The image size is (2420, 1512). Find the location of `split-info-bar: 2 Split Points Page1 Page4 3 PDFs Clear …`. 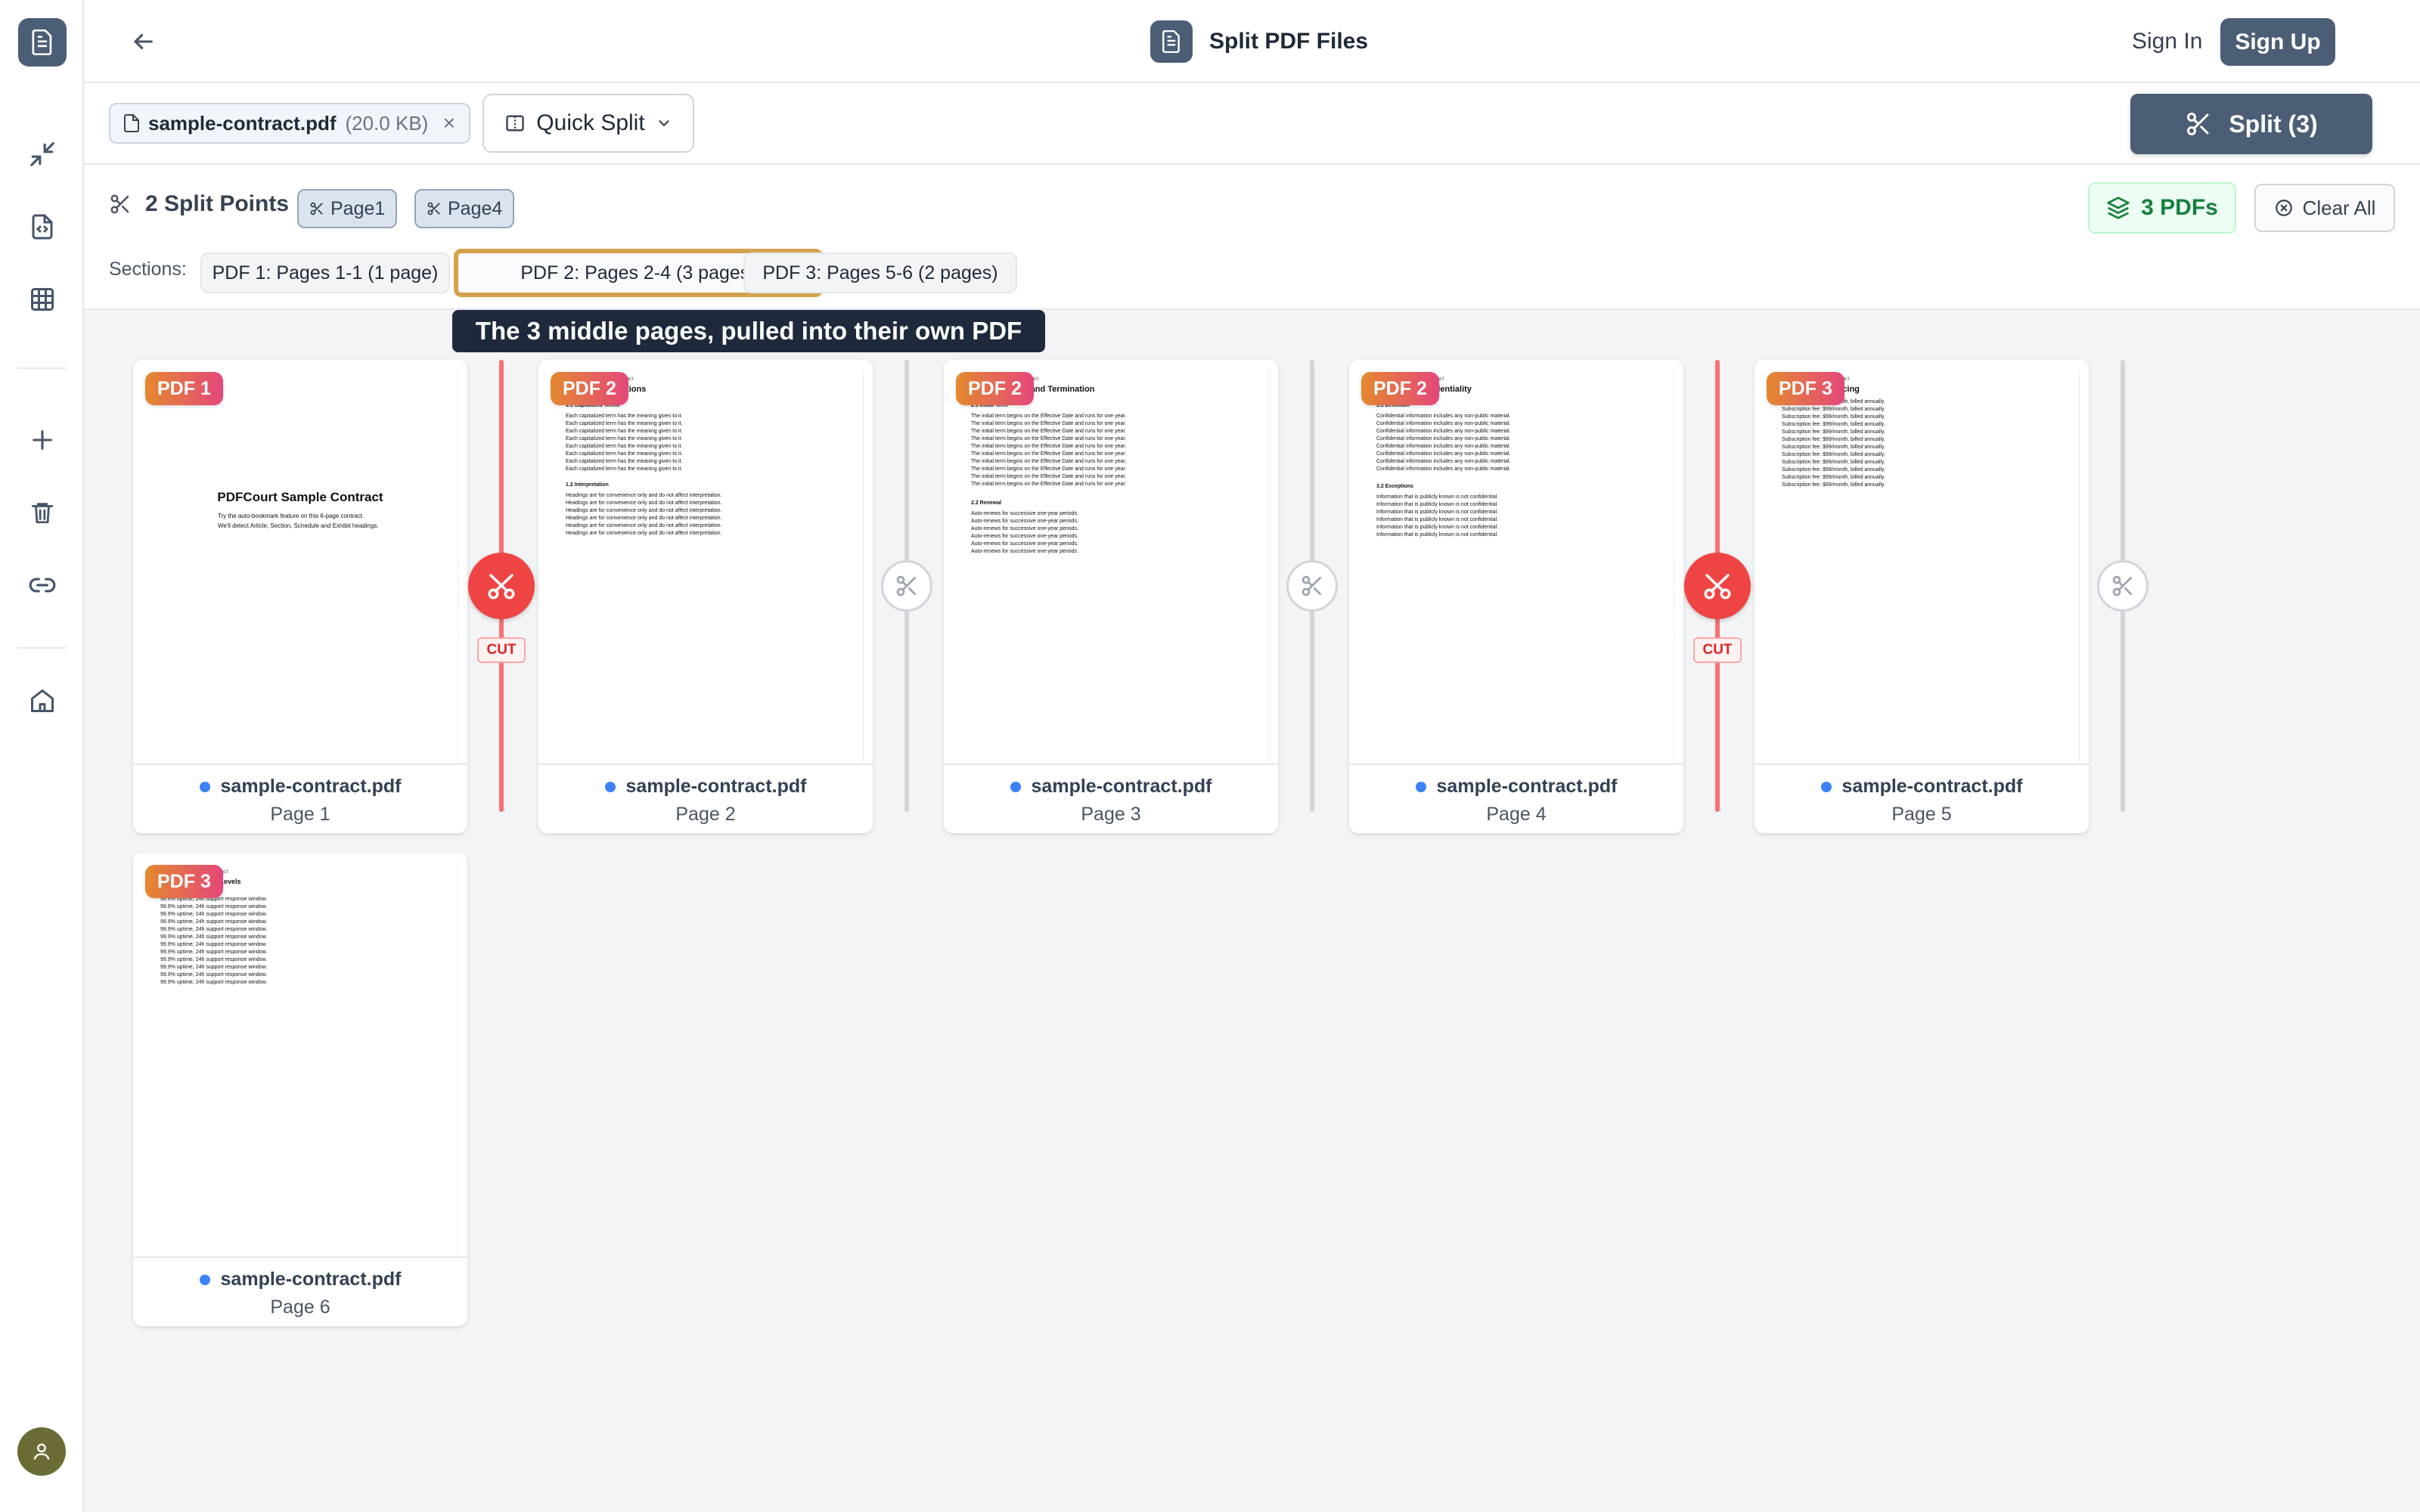

split-info-bar: 2 Split Points Page1 Page4 3 PDFs Clear … is located at coordinates (1252, 237).